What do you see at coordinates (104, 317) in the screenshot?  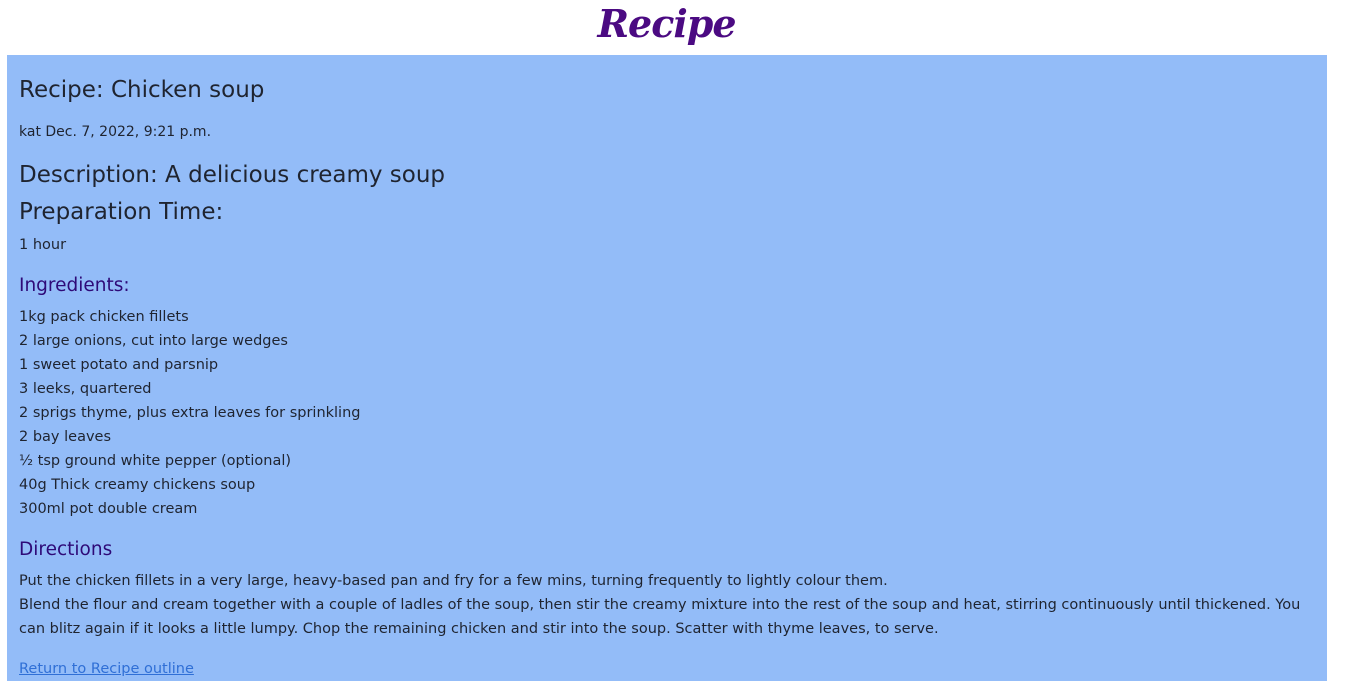 I see `ingredient-item: 1kg pack chicken fillets` at bounding box center [104, 317].